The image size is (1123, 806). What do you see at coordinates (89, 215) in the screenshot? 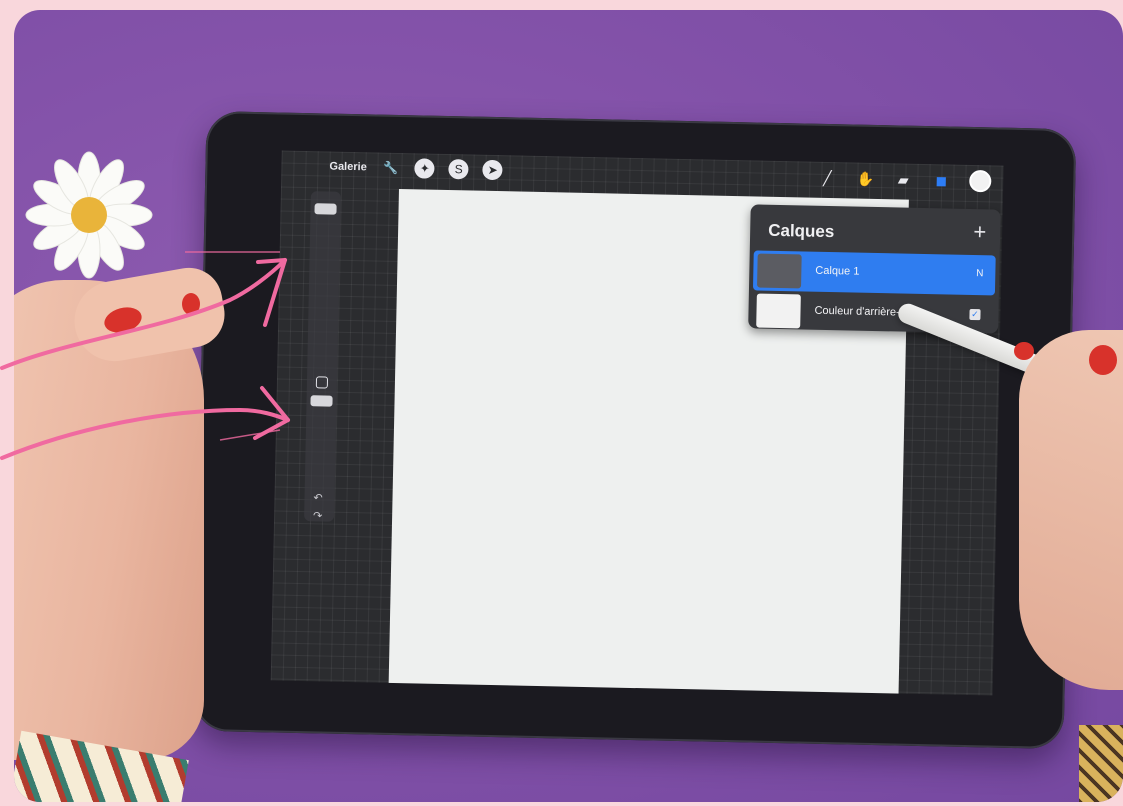
I see `daisy-flower-image` at bounding box center [89, 215].